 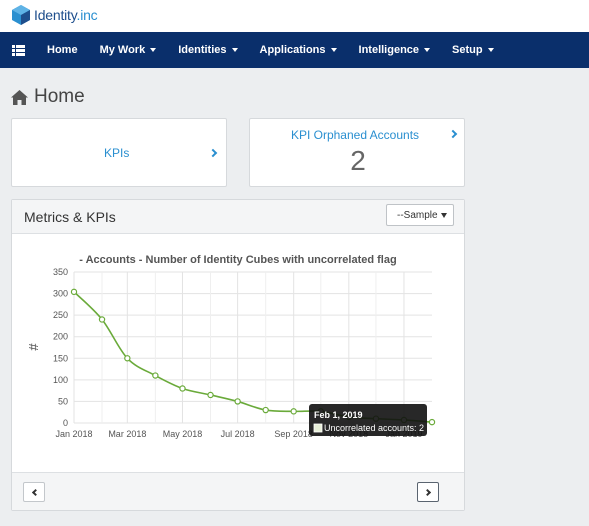 I want to click on previous-button, so click(x=34, y=492).